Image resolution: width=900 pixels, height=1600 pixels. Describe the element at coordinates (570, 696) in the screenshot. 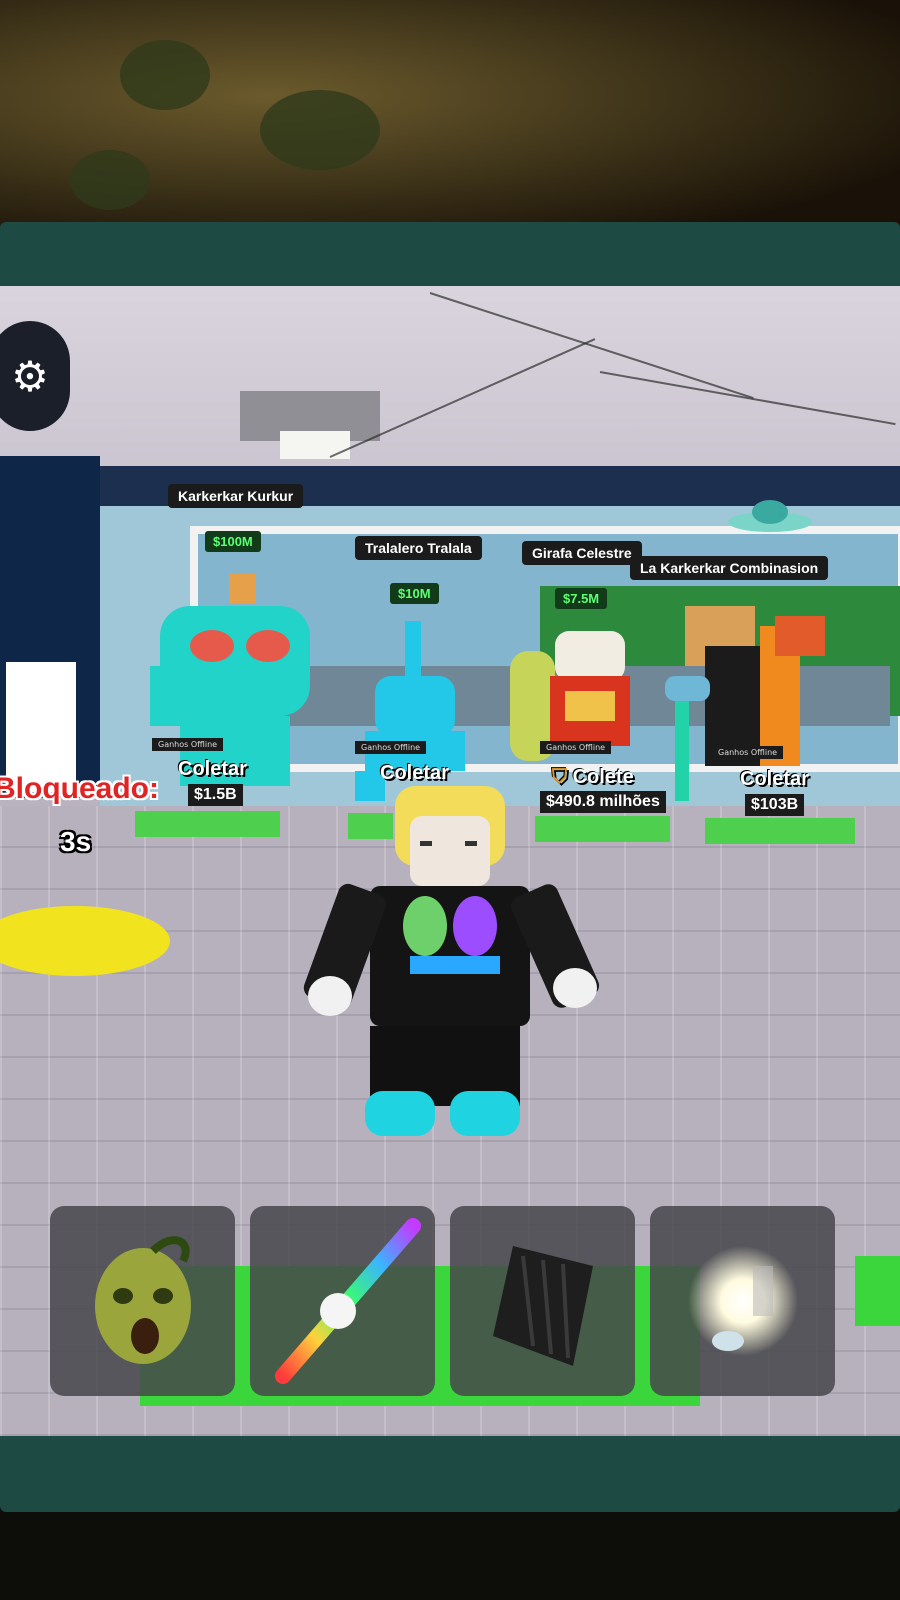

I see `brainrot-statue` at that location.